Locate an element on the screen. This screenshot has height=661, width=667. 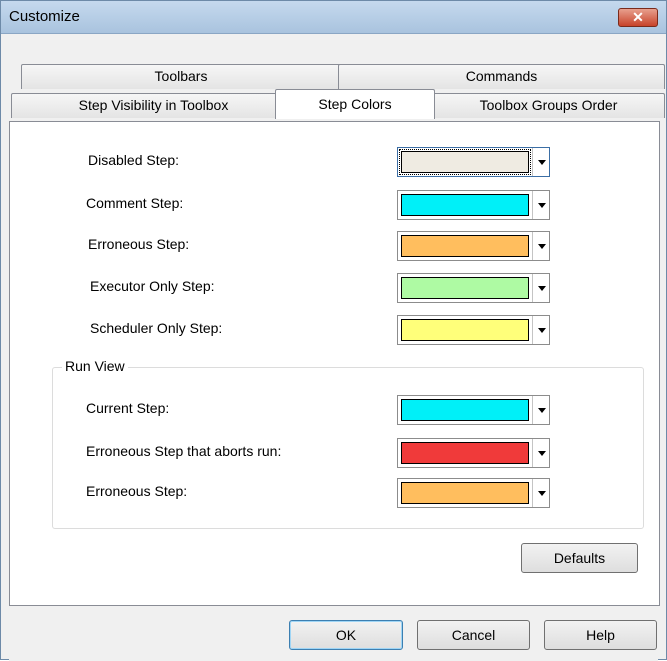
erroneous-abort-step-color-picker is located at coordinates (473, 453).